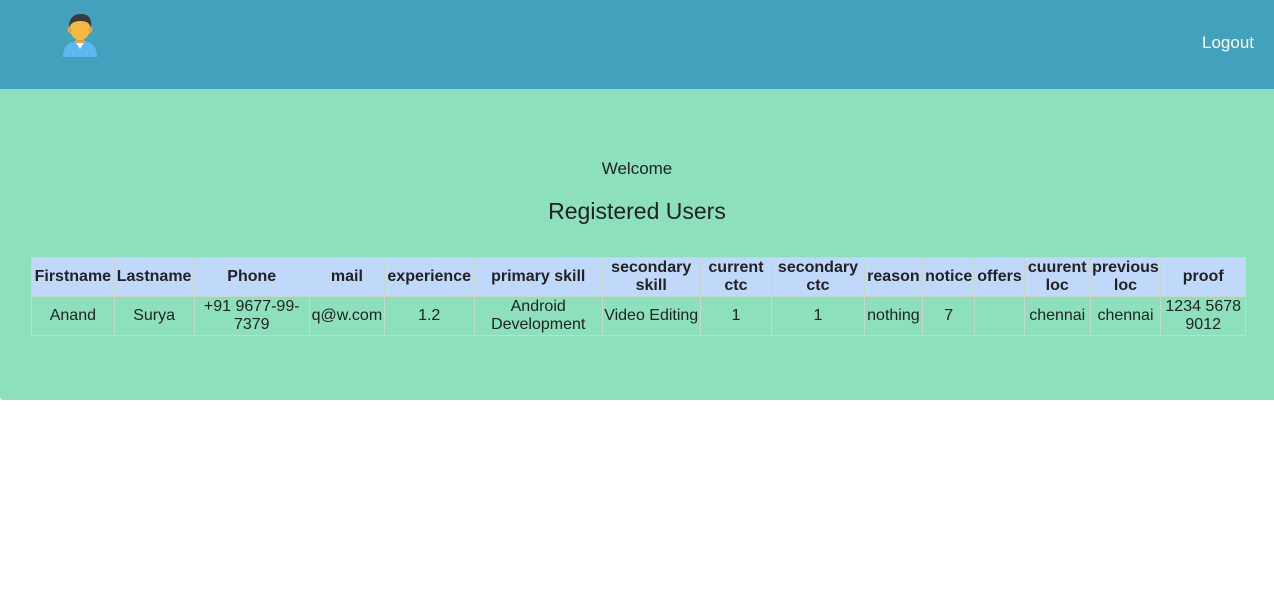 This screenshot has height=600, width=1274. I want to click on cell-lastname: Surya, so click(154, 316).